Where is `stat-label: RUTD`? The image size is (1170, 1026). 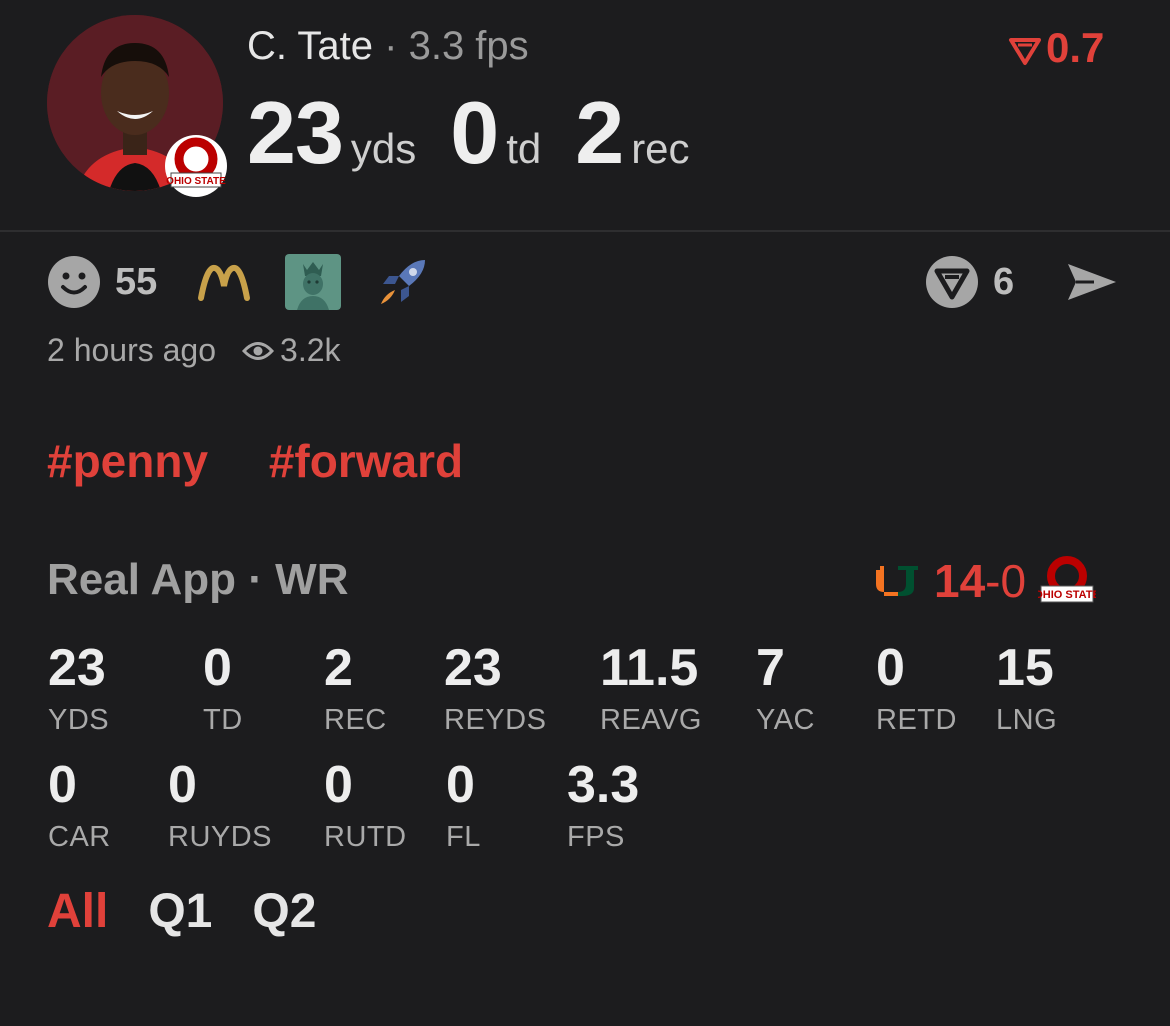 stat-label: RUTD is located at coordinates (365, 837).